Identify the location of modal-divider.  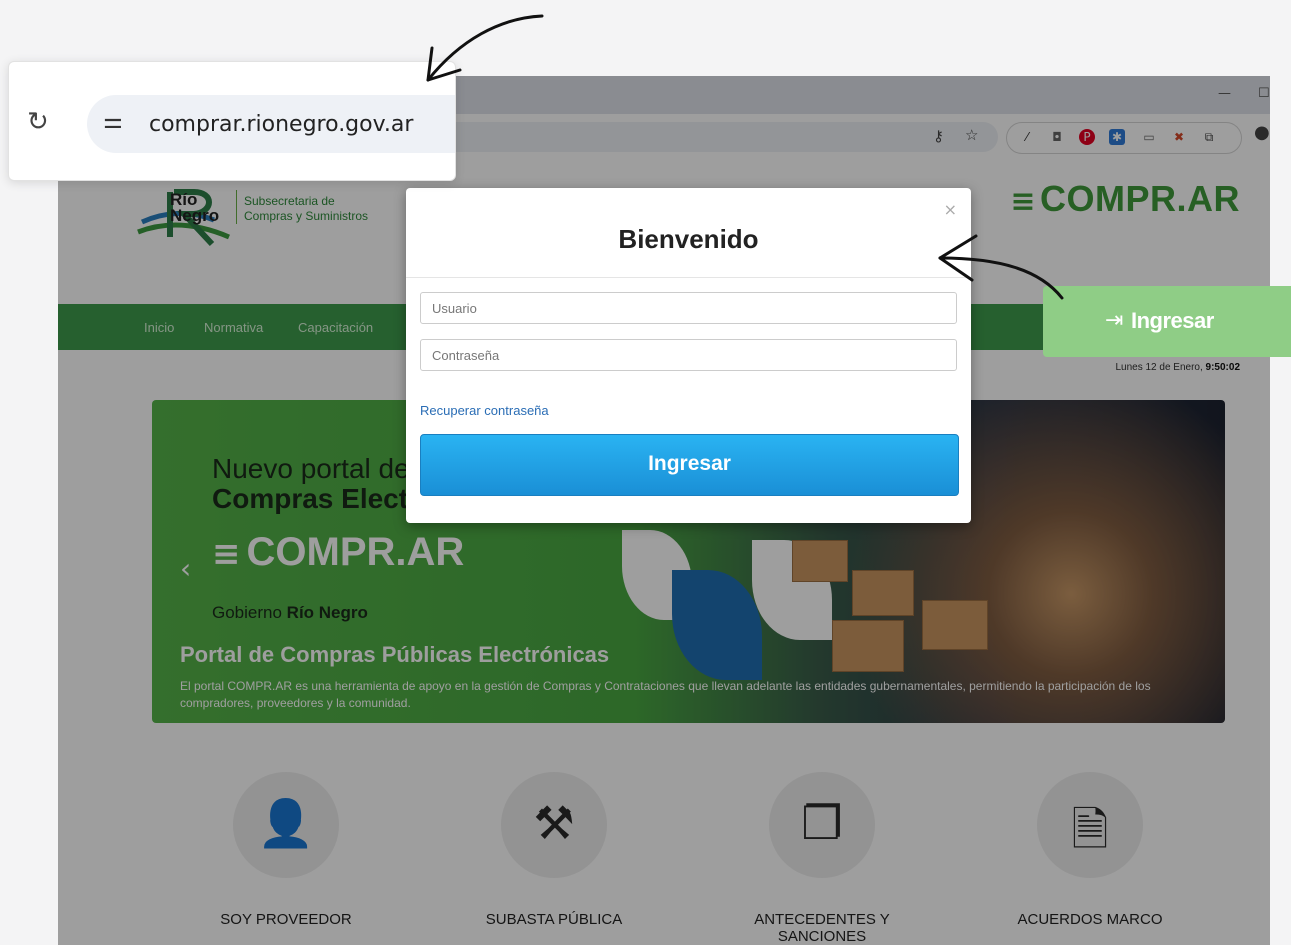
(688, 277).